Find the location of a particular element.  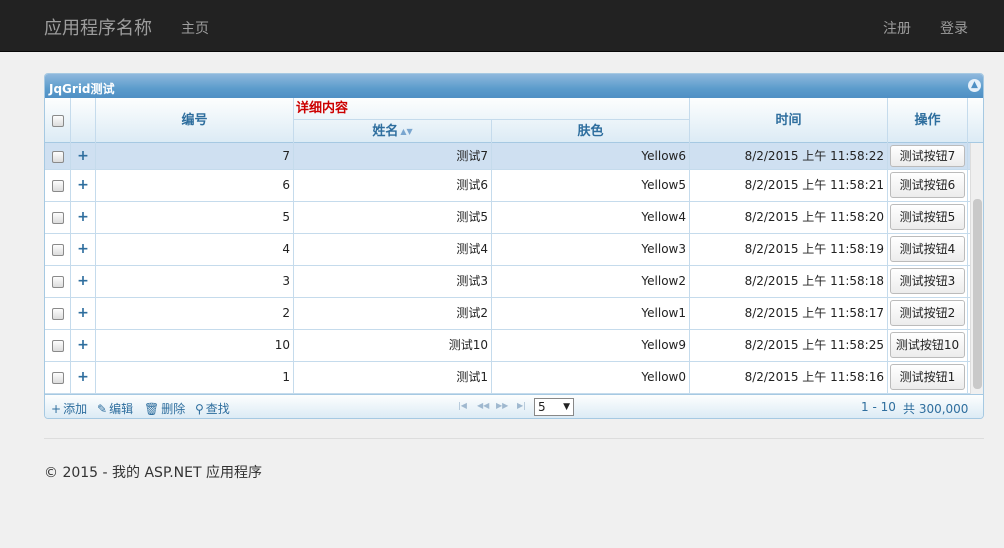

column-header-action: 操作 is located at coordinates (928, 120).